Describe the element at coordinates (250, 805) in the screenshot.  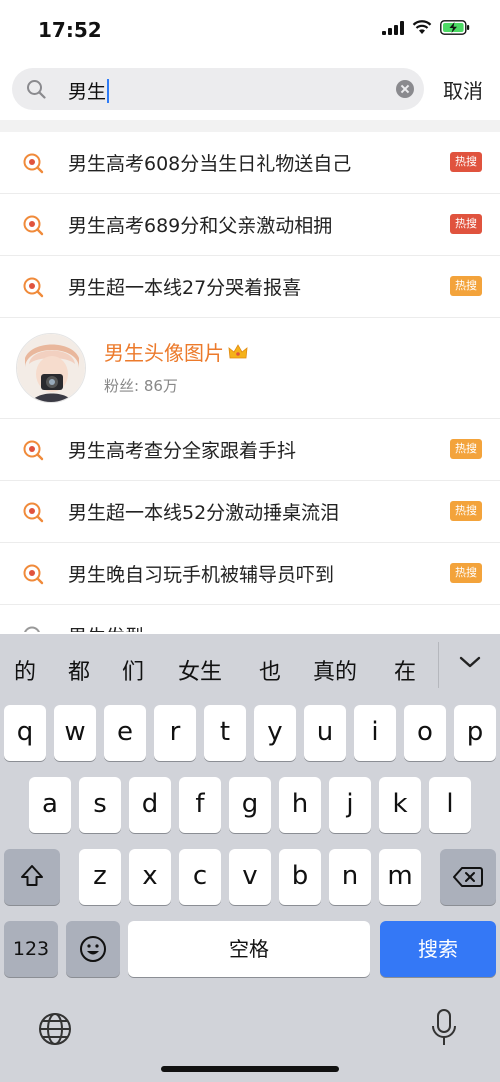
I see `key-g: g` at that location.